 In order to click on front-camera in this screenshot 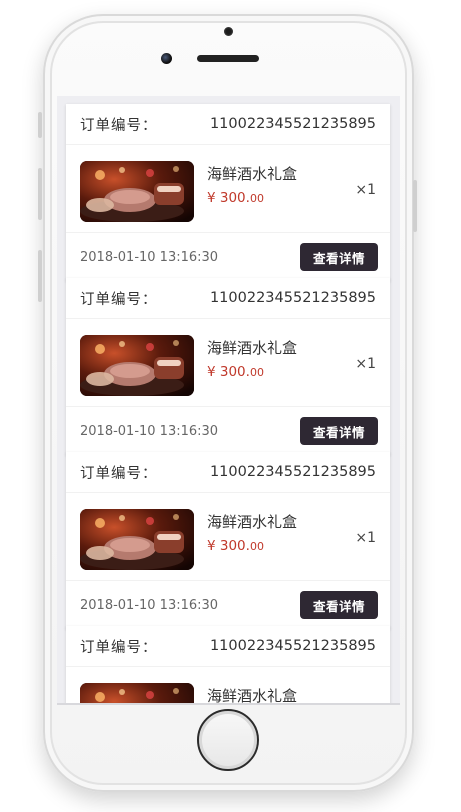, I will do `click(166, 58)`.